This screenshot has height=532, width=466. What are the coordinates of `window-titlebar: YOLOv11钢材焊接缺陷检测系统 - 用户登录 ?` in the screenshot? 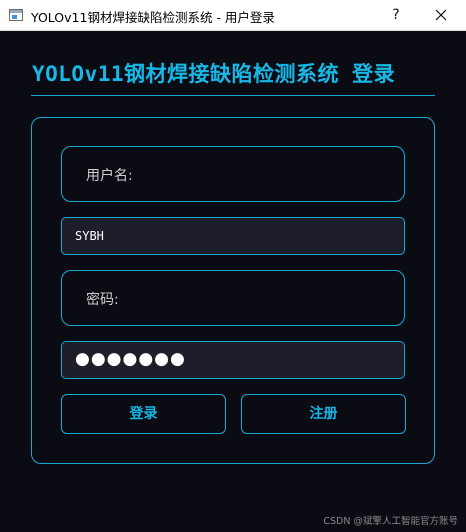 It's located at (233, 15).